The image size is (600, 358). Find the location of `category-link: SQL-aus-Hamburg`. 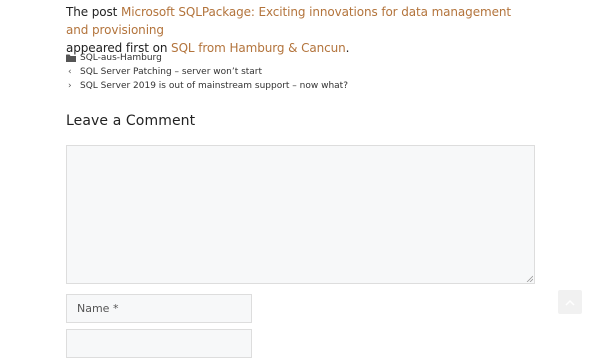

category-link: SQL-aus-Hamburg is located at coordinates (121, 58).